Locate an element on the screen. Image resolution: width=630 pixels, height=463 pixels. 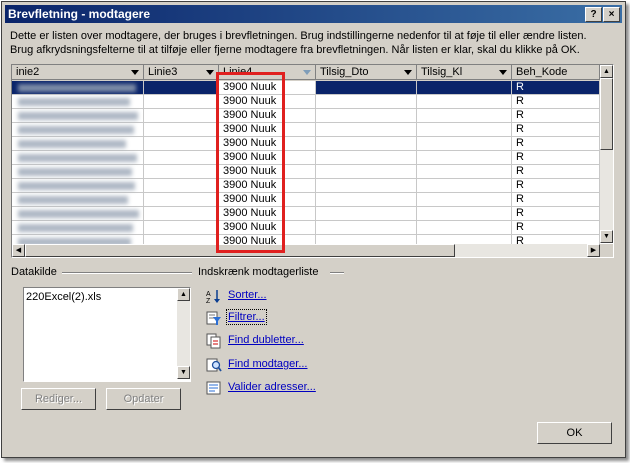
column-header-label: Tilsig_Dto is located at coordinates (344, 72).